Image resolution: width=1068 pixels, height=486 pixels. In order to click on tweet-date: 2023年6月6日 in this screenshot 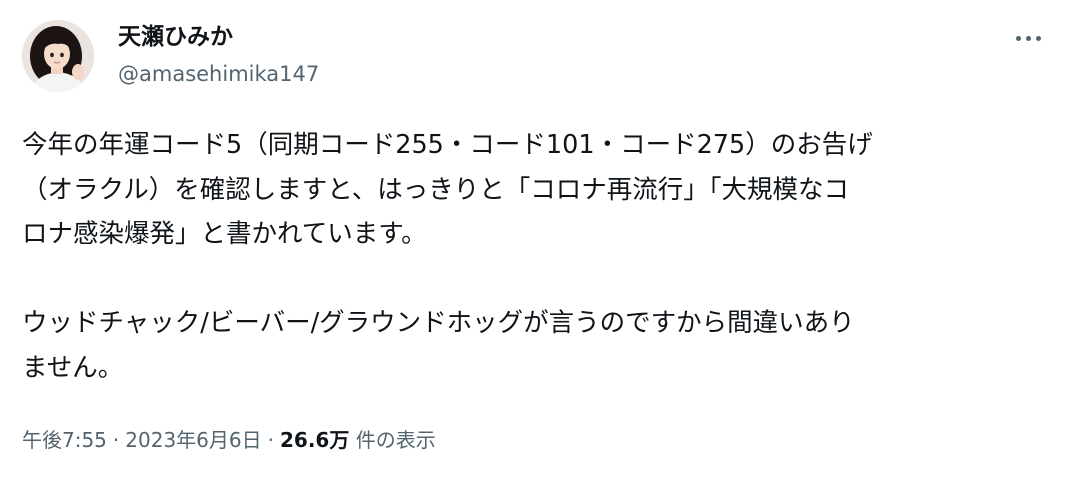, I will do `click(193, 440)`.